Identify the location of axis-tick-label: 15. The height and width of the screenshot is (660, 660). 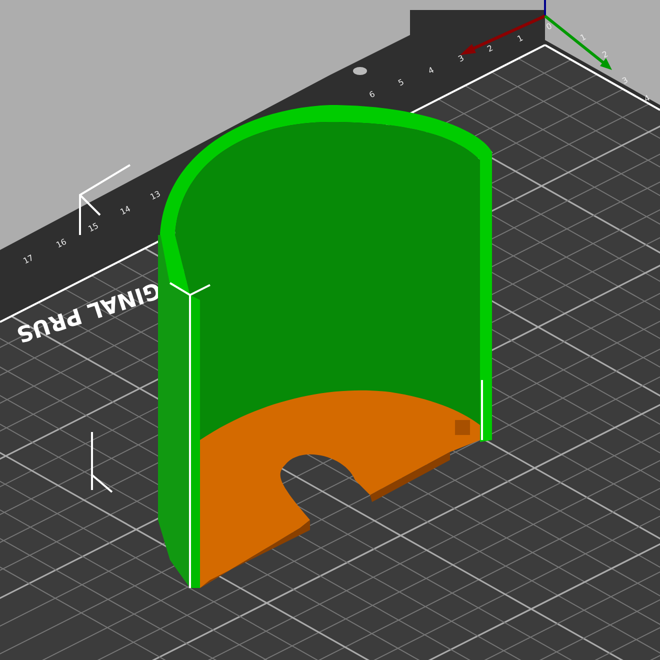
(93, 227).